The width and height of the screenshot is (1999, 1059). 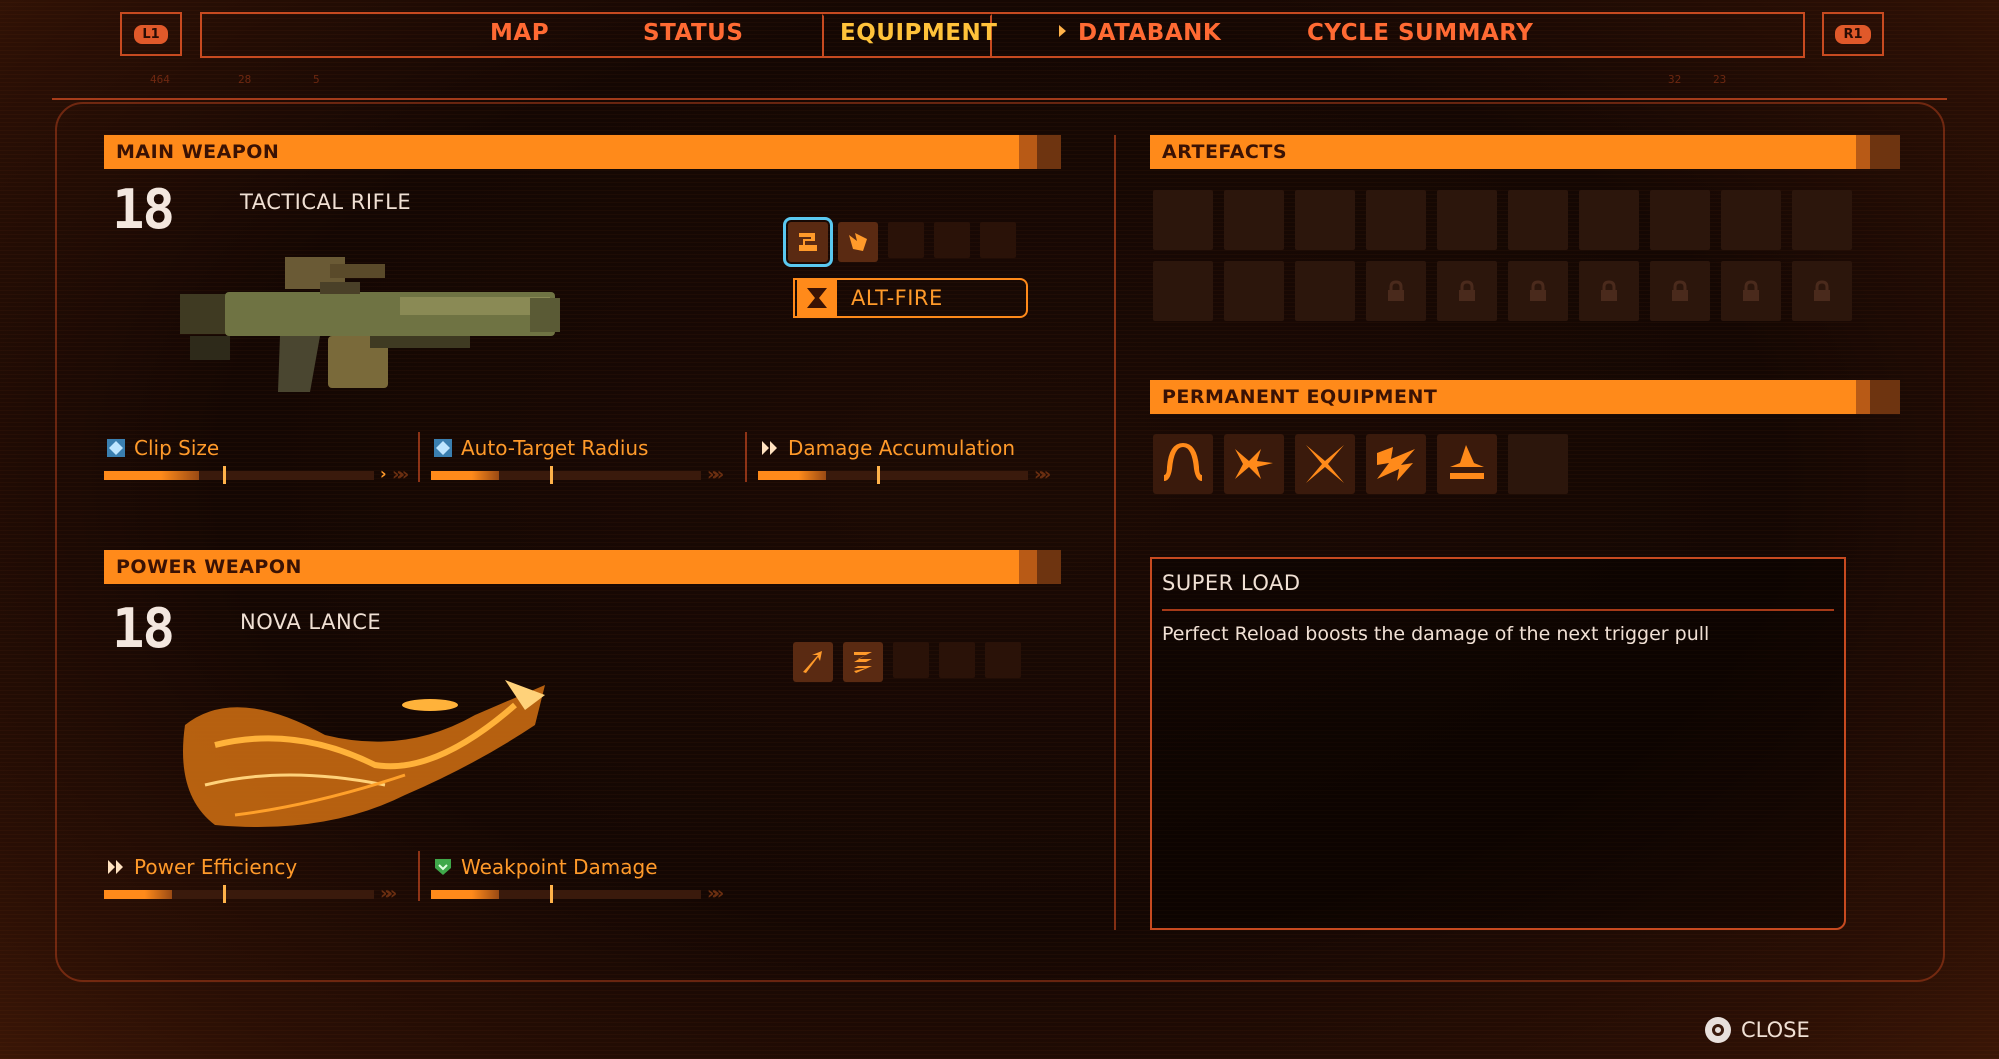 I want to click on circle-button-icon, so click(x=1718, y=1030).